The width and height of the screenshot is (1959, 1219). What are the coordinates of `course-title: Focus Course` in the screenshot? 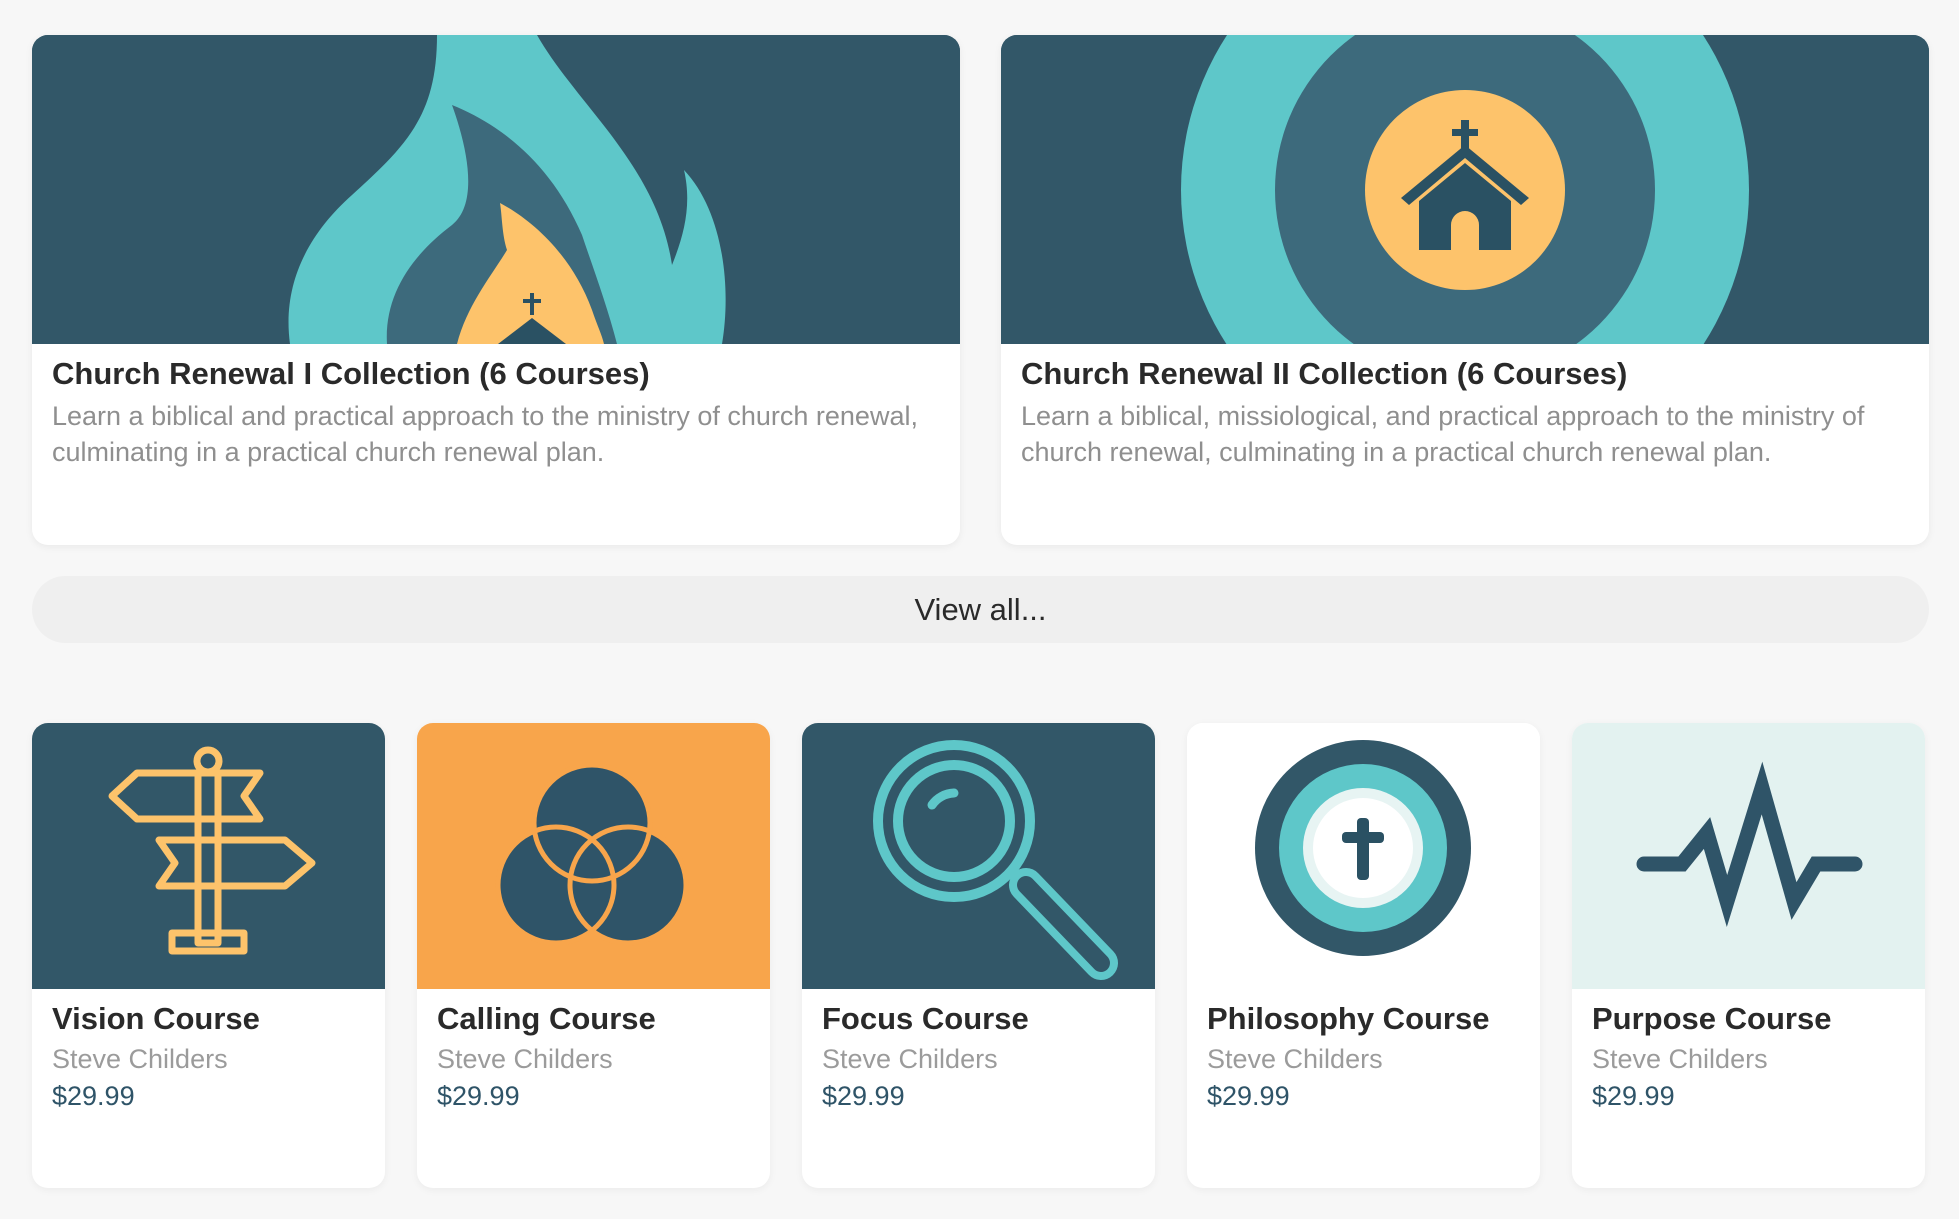 It's located at (925, 1018).